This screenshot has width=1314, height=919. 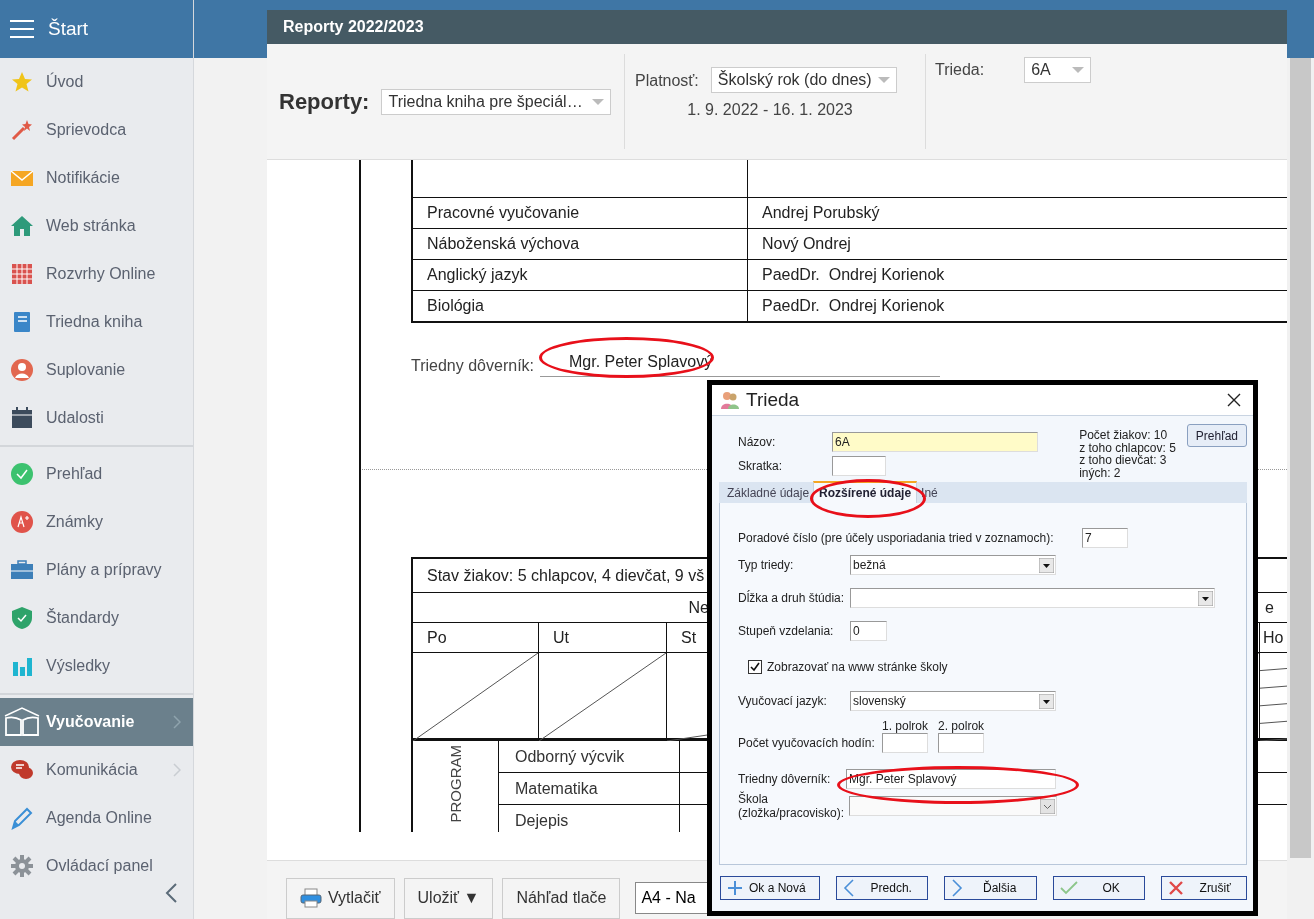 I want to click on menu-icon, so click(x=22, y=29).